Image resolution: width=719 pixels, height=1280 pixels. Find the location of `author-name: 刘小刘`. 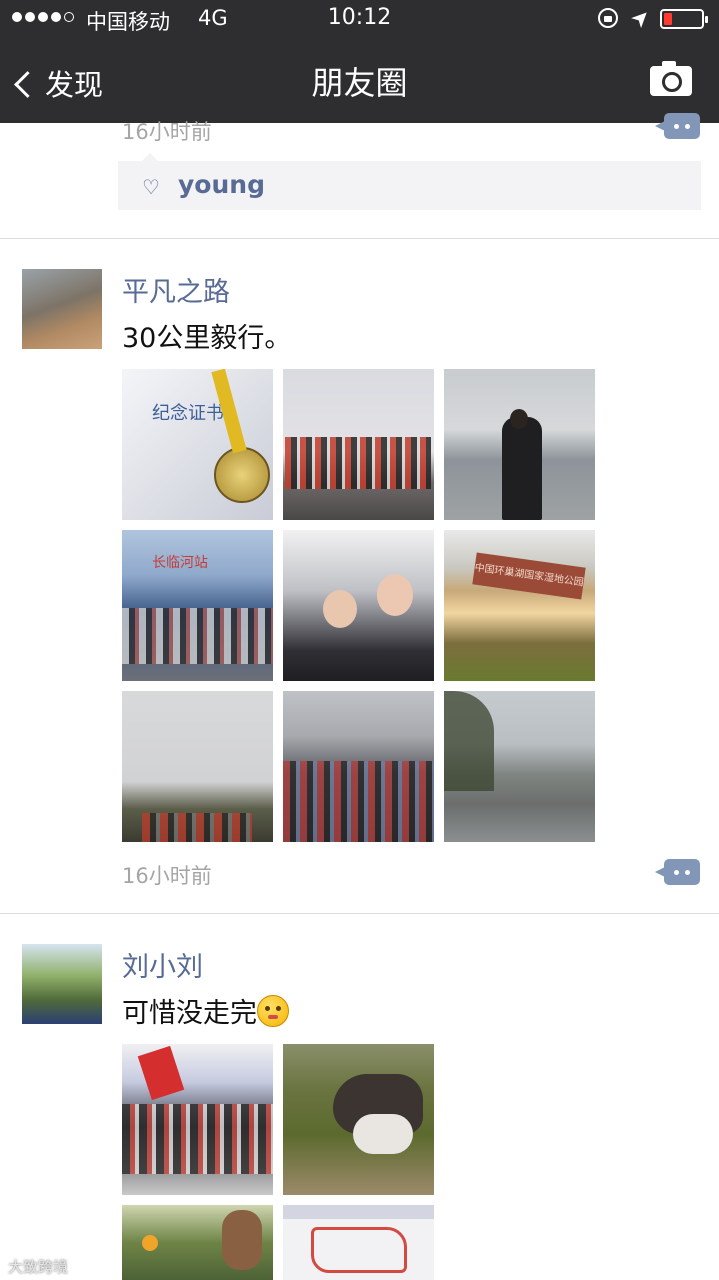

author-name: 刘小刘 is located at coordinates (162, 964).